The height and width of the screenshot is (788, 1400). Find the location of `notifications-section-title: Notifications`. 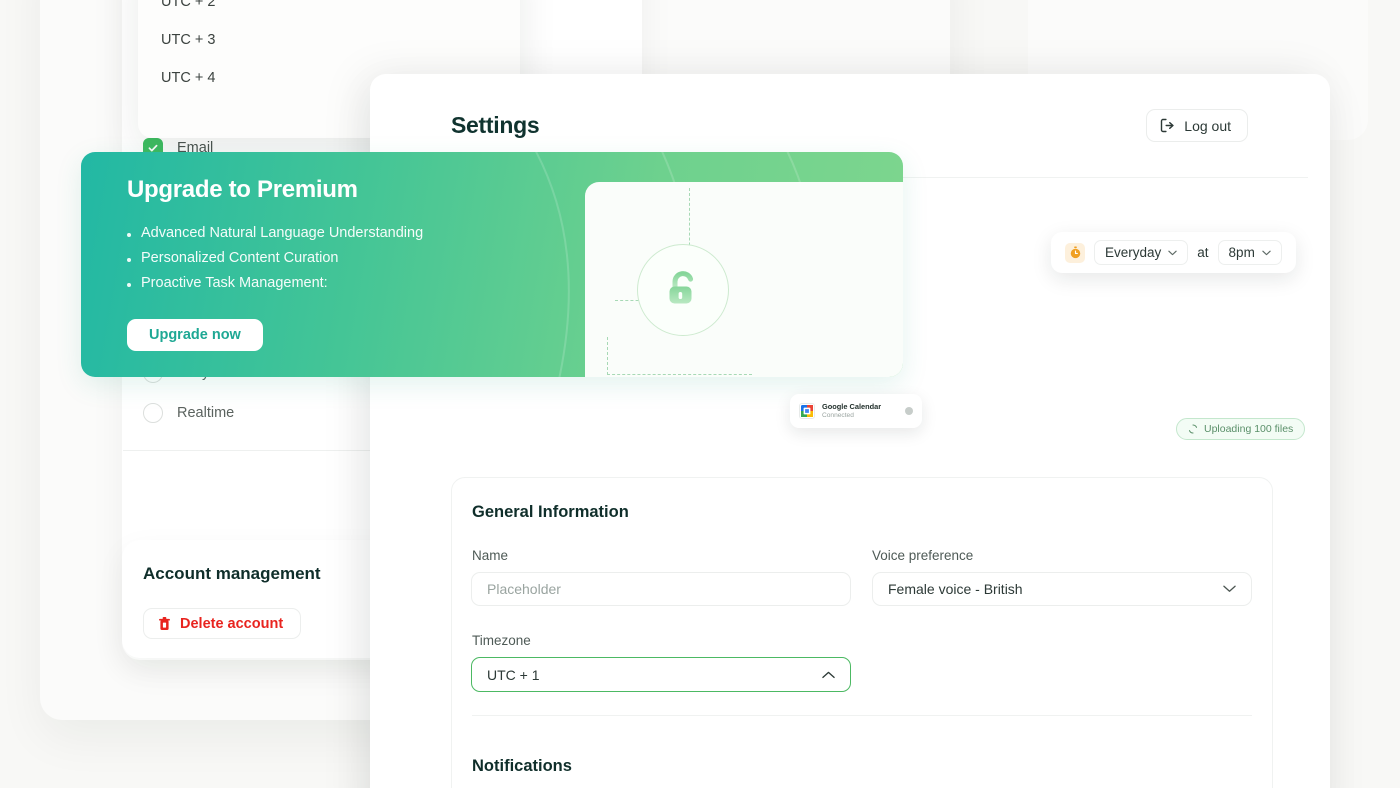

notifications-section-title: Notifications is located at coordinates (522, 766).